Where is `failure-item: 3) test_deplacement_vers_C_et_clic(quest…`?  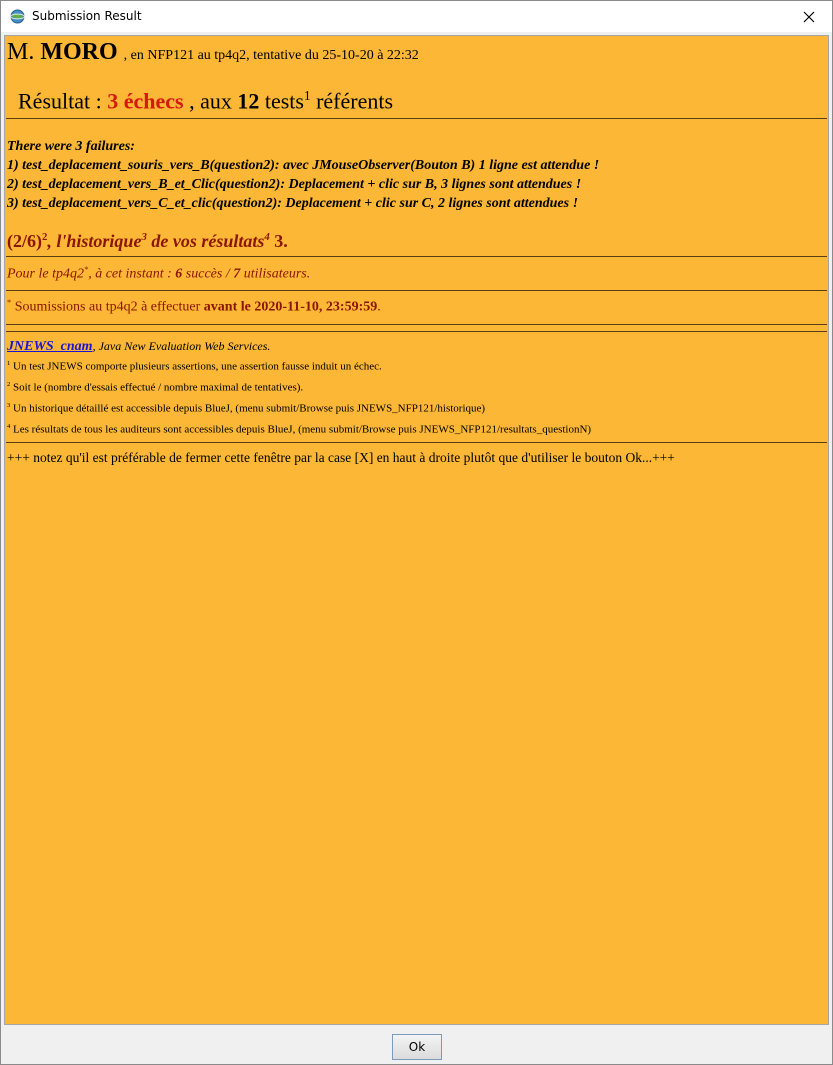 failure-item: 3) test_deplacement_vers_C_et_clic(quest… is located at coordinates (293, 203).